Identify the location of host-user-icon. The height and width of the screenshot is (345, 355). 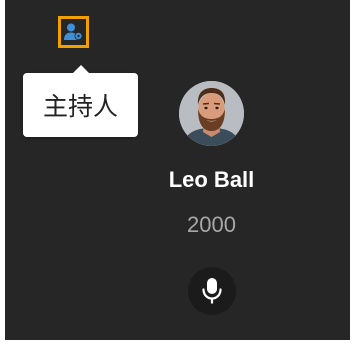
(73, 31).